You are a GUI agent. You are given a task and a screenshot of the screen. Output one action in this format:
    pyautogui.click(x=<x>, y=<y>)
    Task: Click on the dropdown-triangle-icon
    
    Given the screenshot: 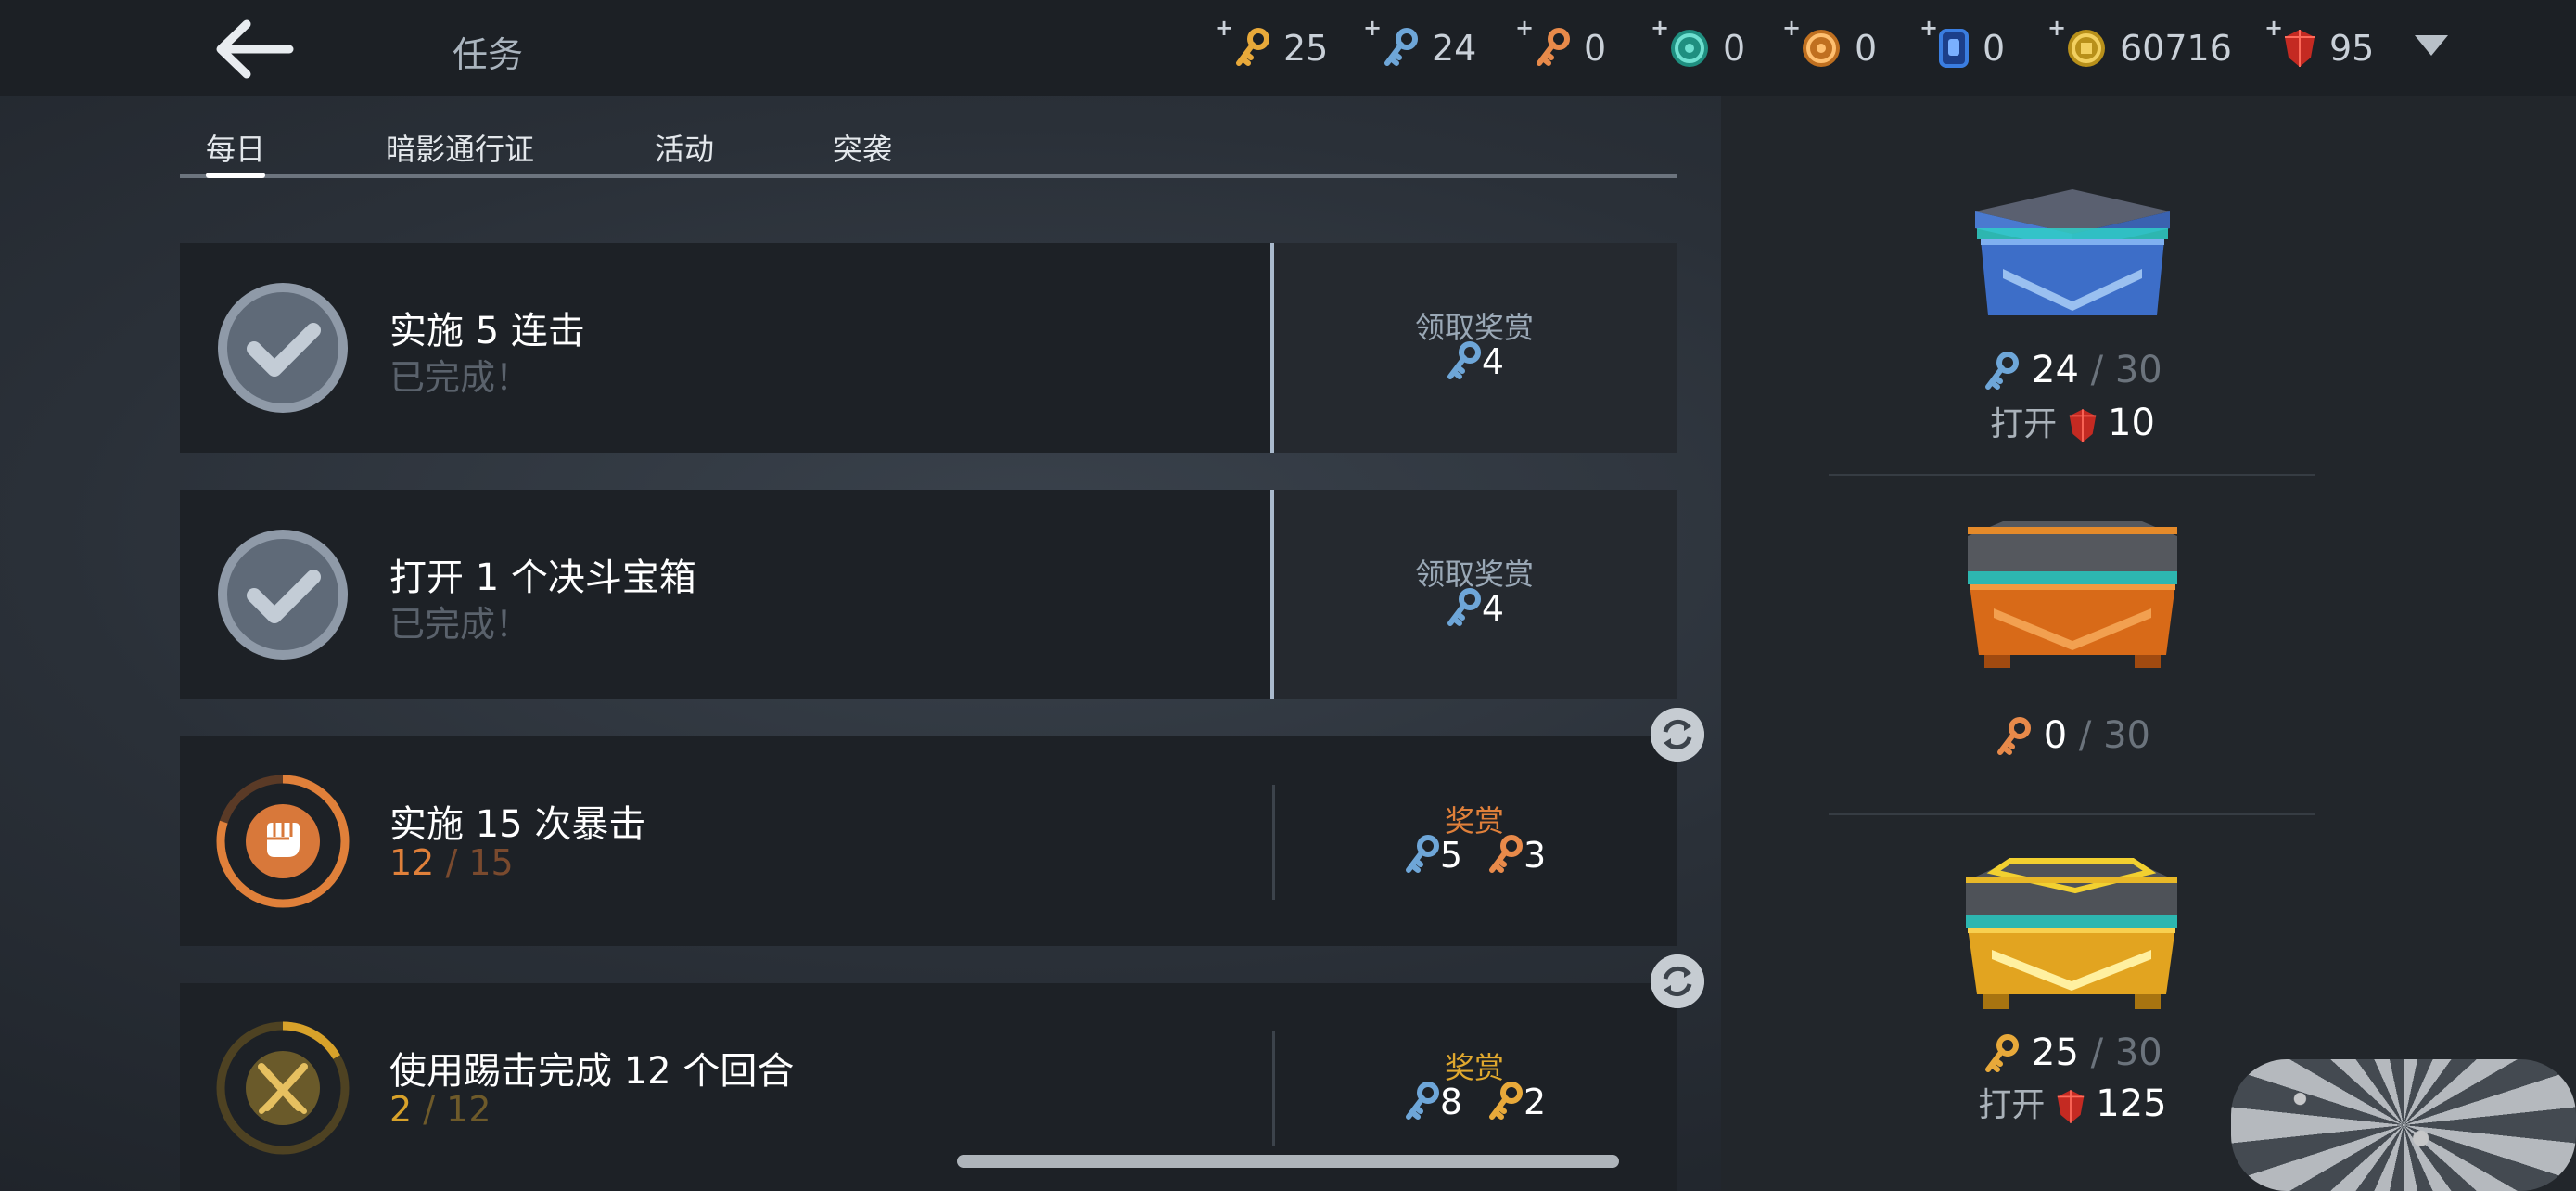 What is the action you would take?
    pyautogui.click(x=2432, y=45)
    